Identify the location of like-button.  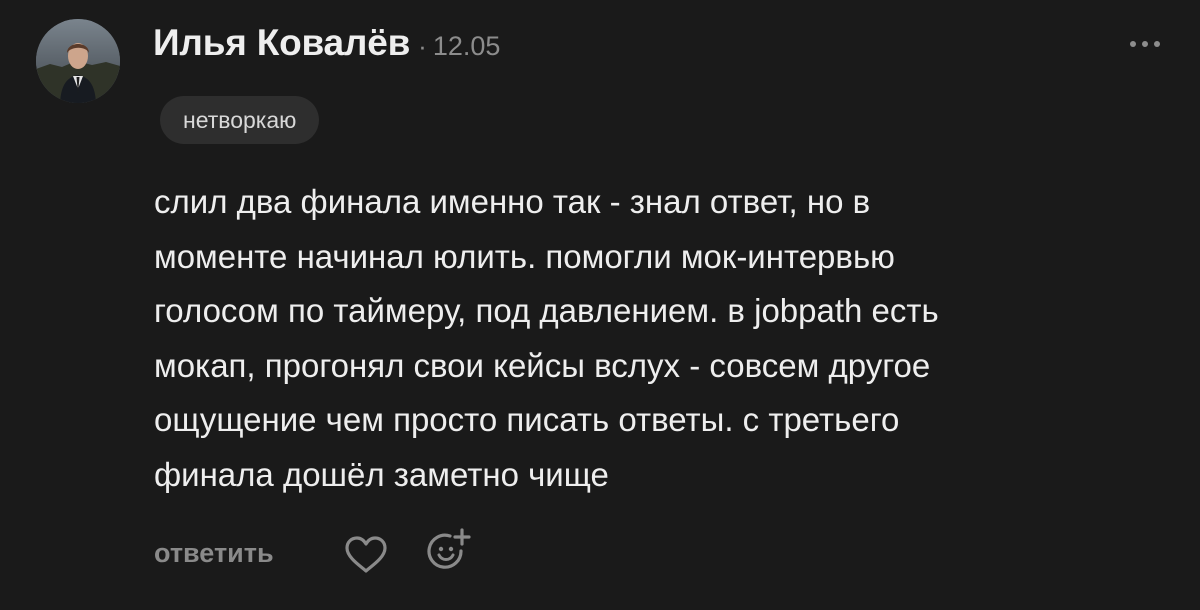
(366, 555).